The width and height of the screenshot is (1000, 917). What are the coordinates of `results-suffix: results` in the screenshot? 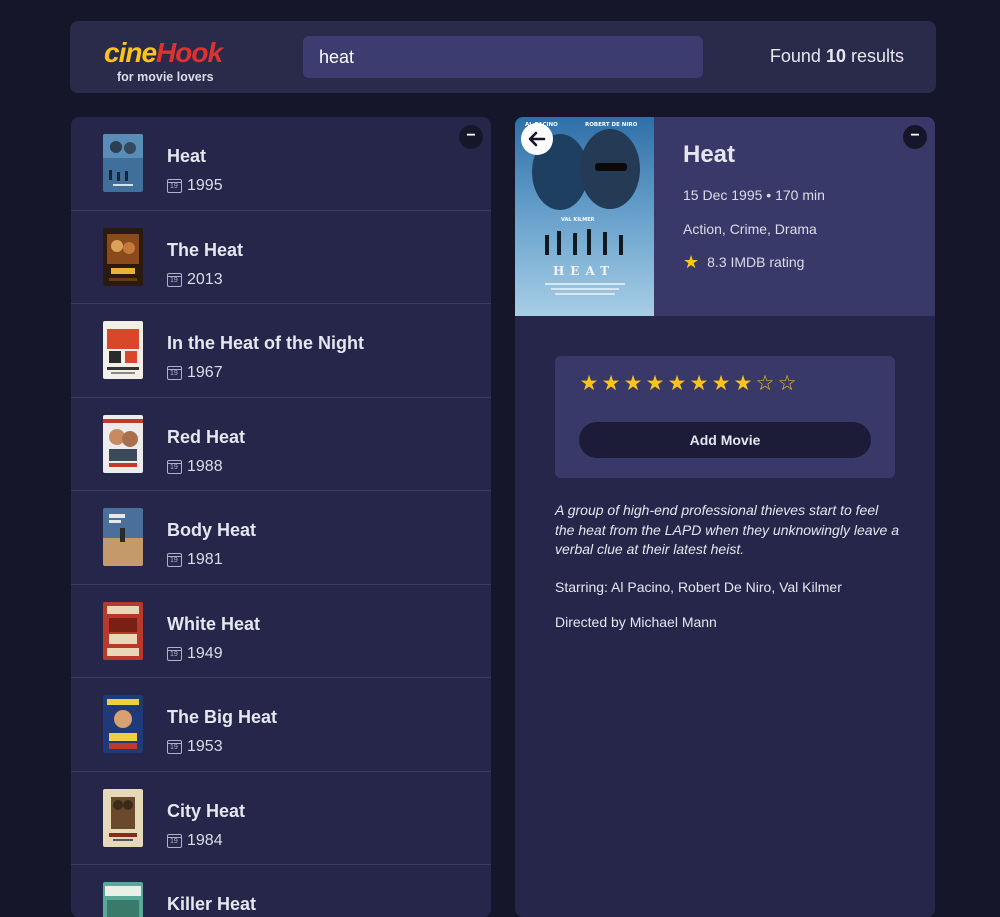 It's located at (877, 56).